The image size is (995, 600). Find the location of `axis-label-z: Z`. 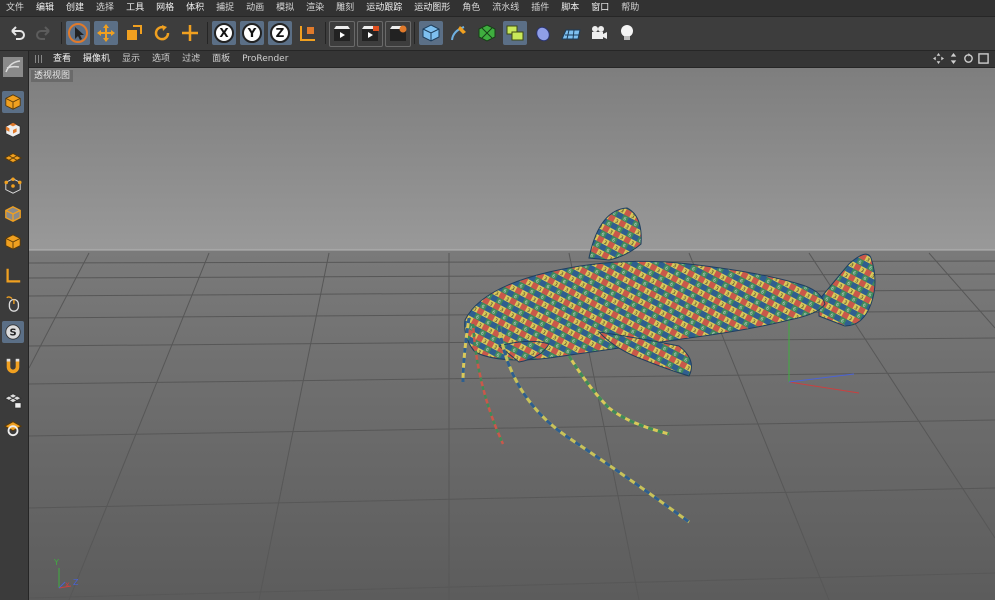

axis-label-z: Z is located at coordinates (76, 582).